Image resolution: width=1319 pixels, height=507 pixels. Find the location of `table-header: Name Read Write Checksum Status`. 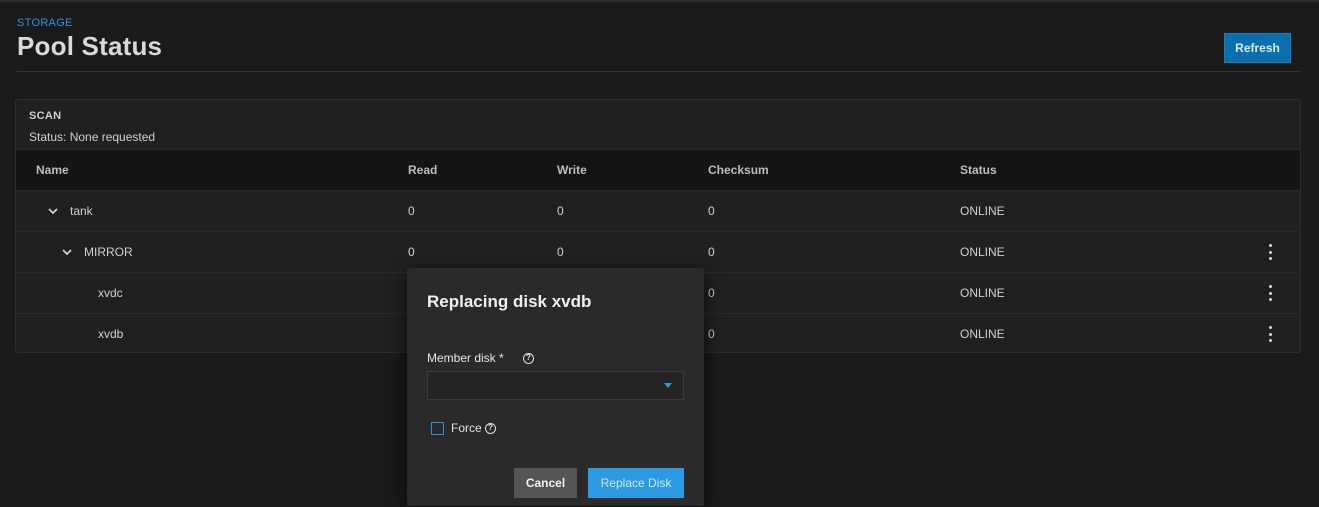

table-header: Name Read Write Checksum Status is located at coordinates (658, 169).